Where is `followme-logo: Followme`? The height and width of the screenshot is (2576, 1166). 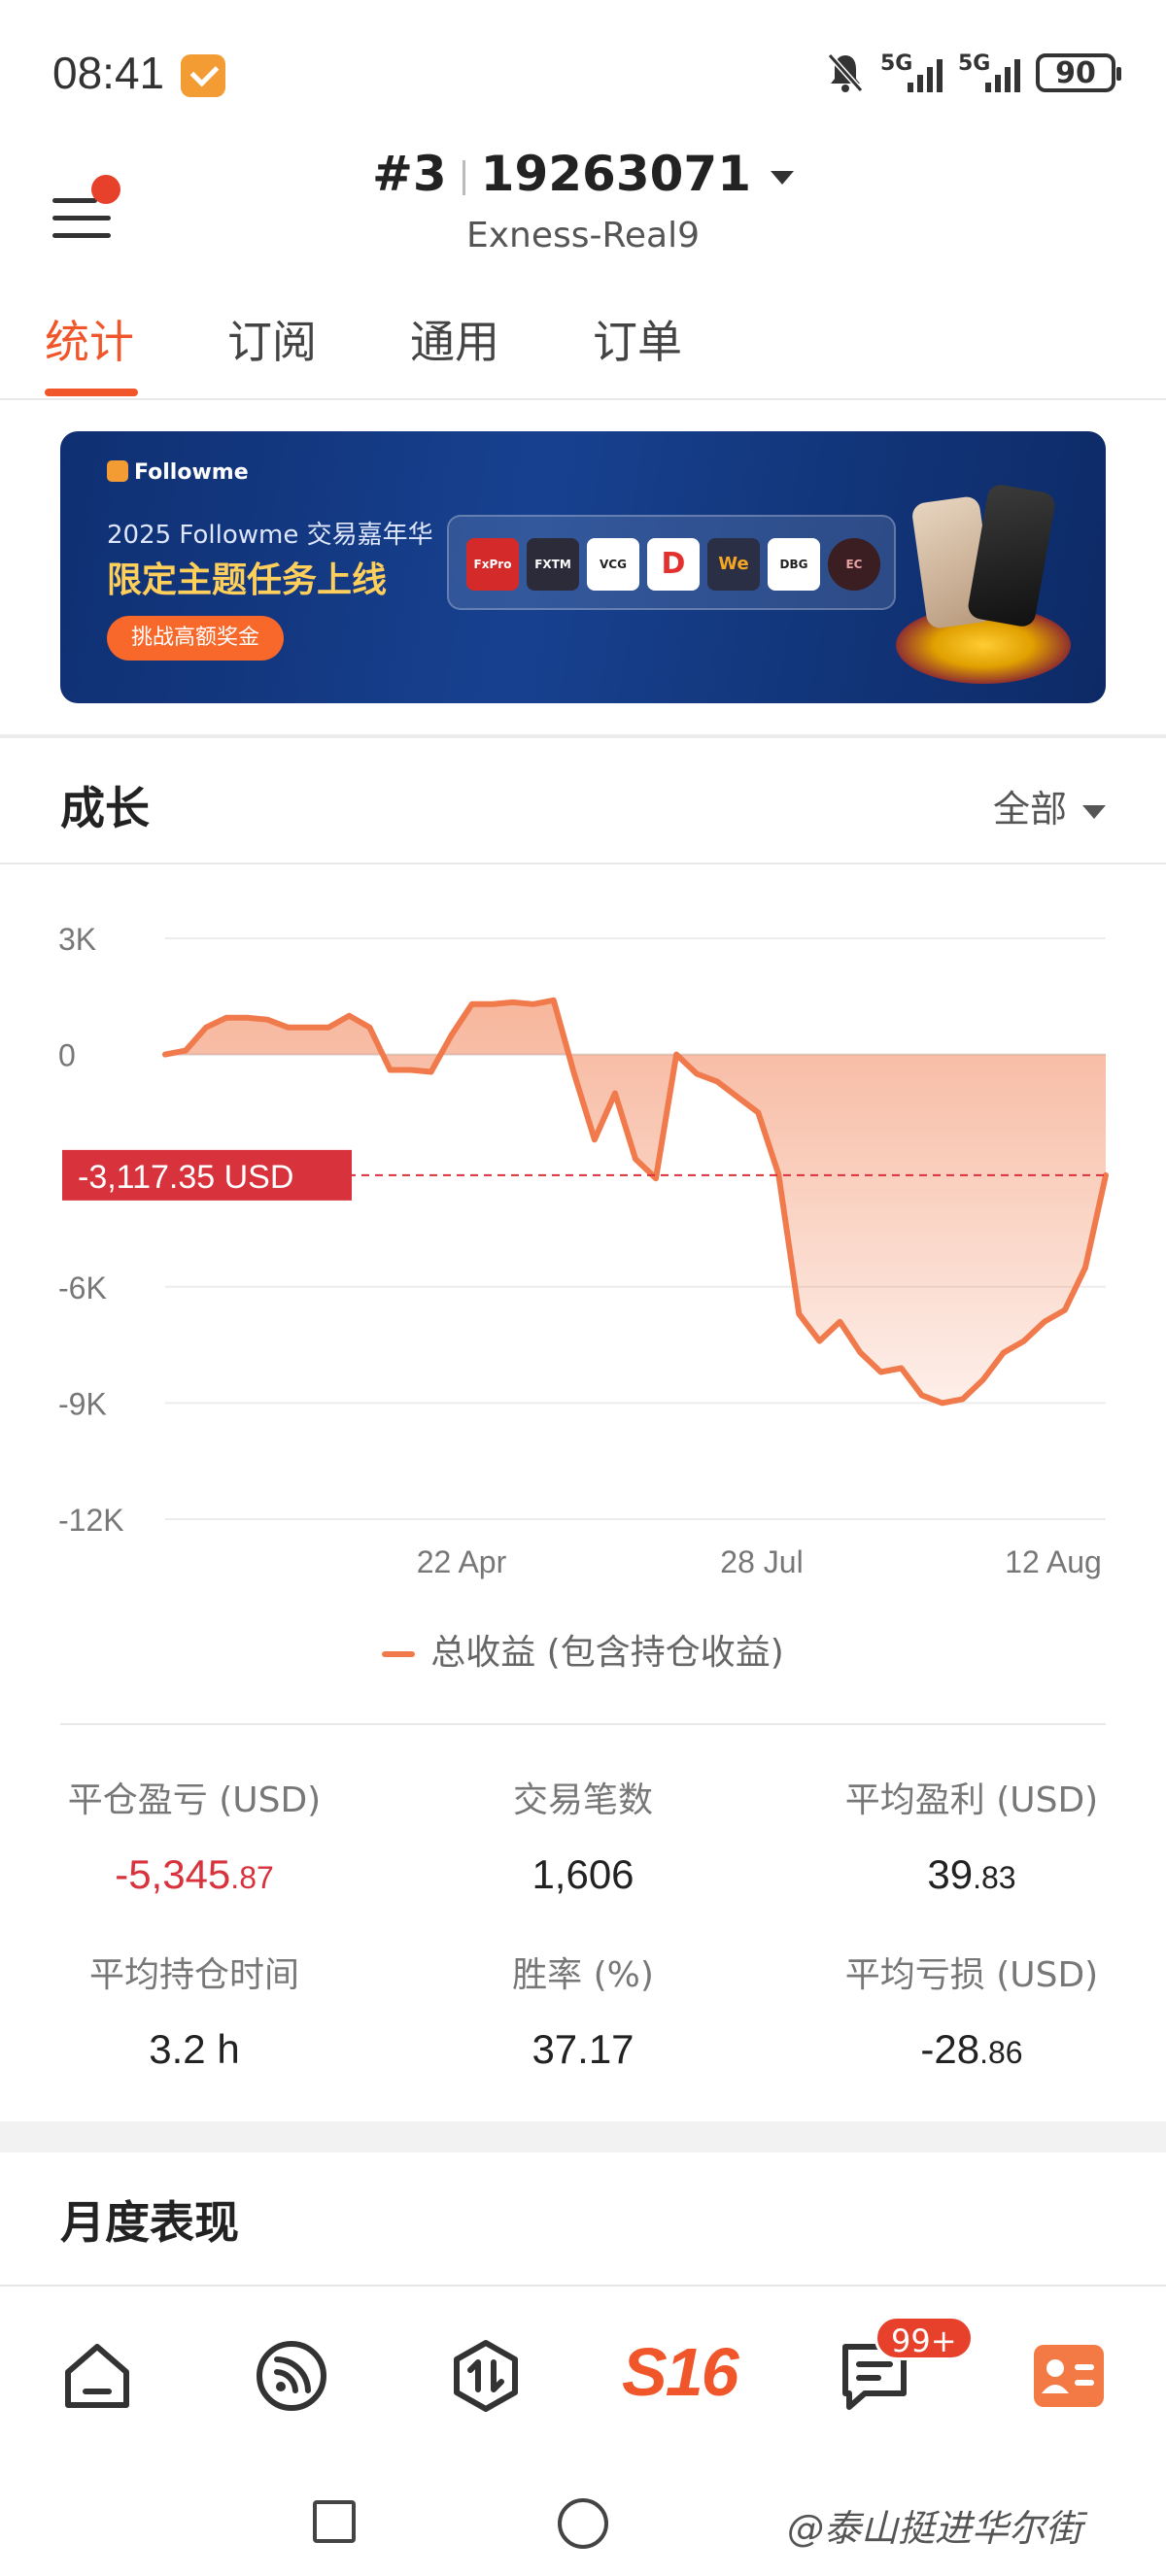 followme-logo: Followme is located at coordinates (178, 472).